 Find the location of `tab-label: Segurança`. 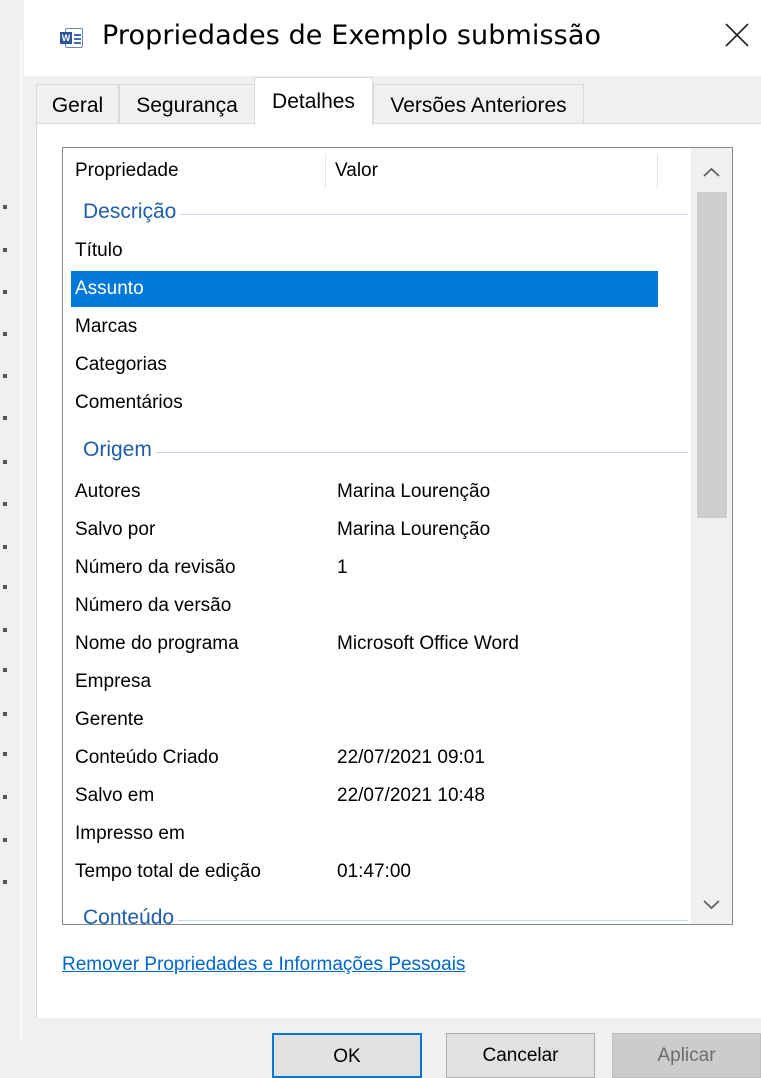

tab-label: Segurança is located at coordinates (187, 105).